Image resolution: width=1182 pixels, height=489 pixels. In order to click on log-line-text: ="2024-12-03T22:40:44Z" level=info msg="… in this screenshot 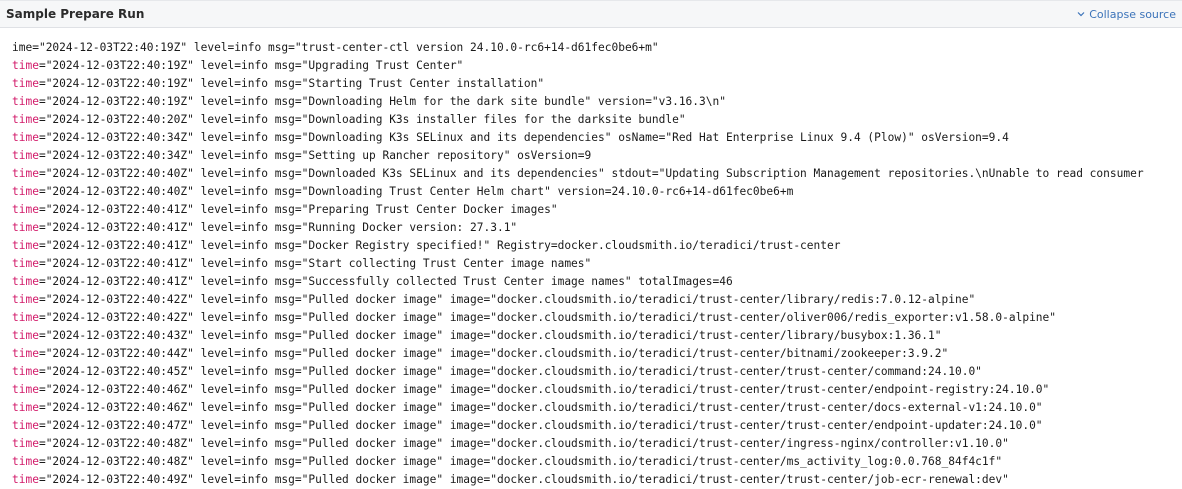, I will do `click(493, 353)`.